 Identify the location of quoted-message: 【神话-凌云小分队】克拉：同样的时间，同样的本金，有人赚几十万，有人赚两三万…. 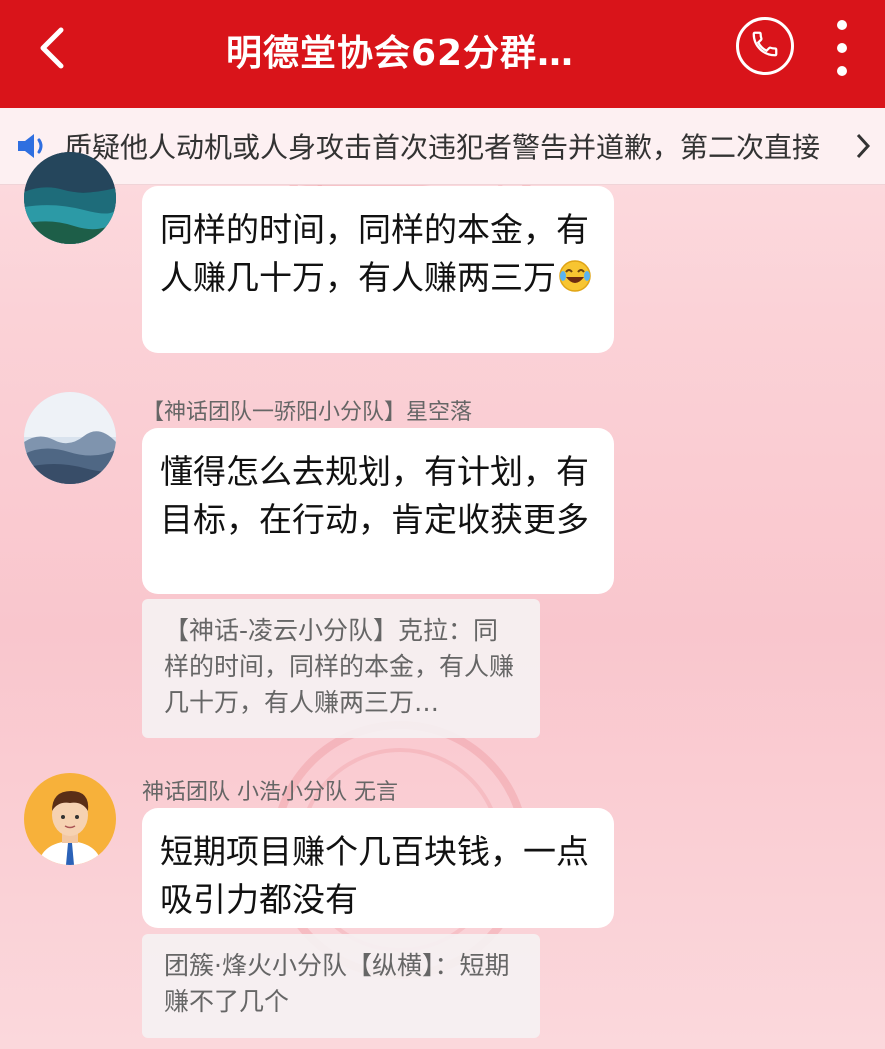
(341, 668).